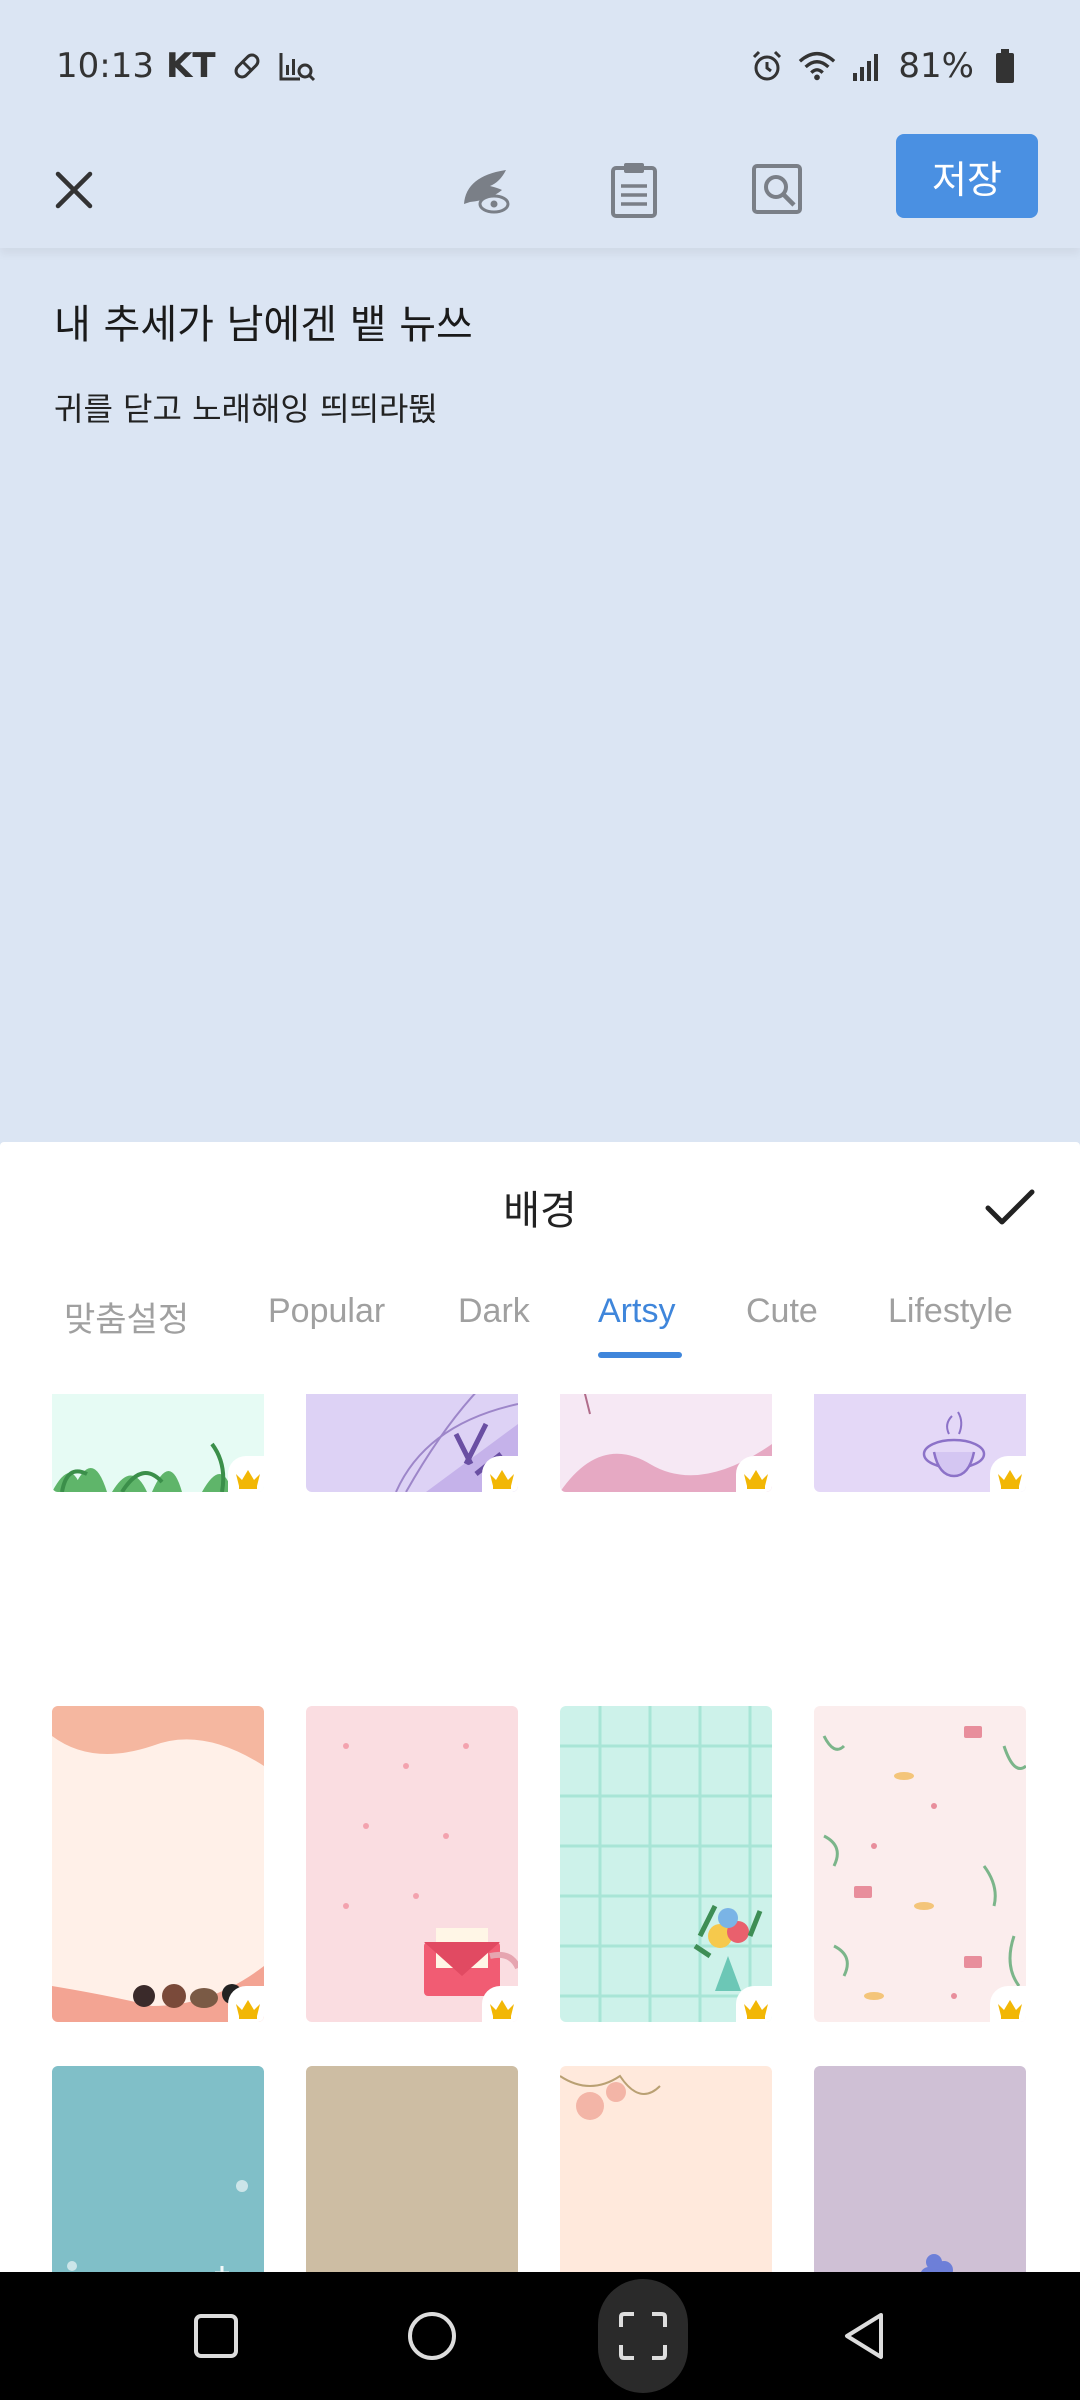 Image resolution: width=1080 pixels, height=2400 pixels. Describe the element at coordinates (666, 1443) in the screenshot. I see `background-thumb-pink-flower-wave` at that location.